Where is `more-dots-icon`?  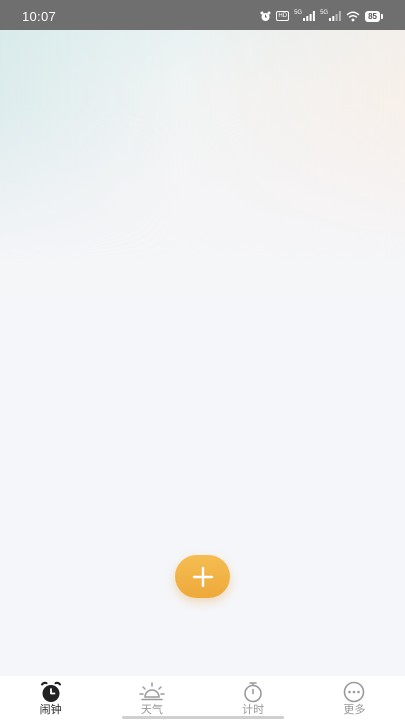 more-dots-icon is located at coordinates (354, 692).